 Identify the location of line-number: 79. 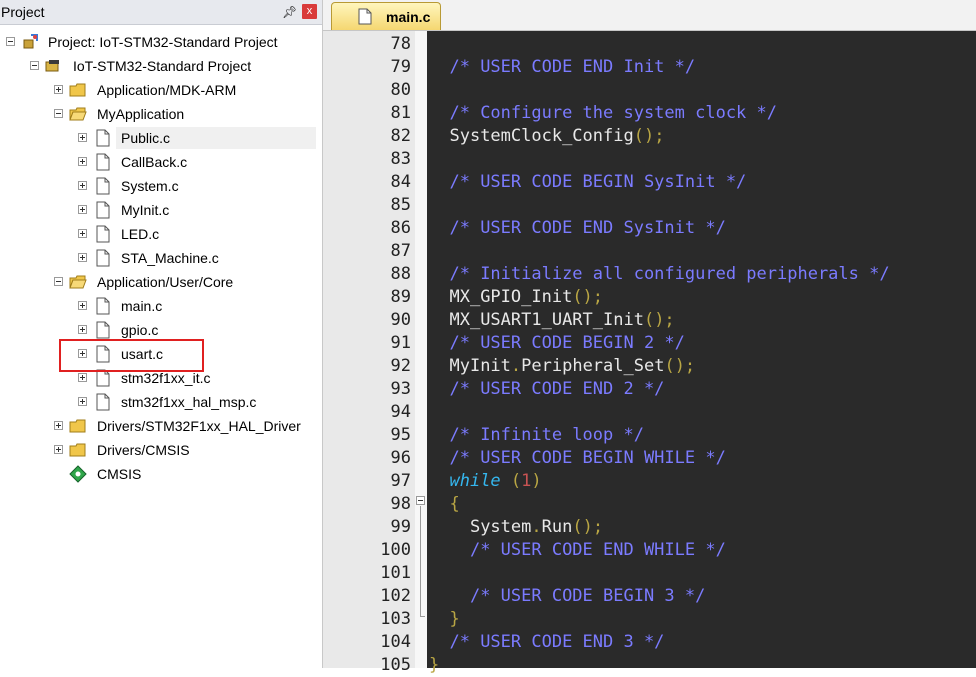
(400, 67).